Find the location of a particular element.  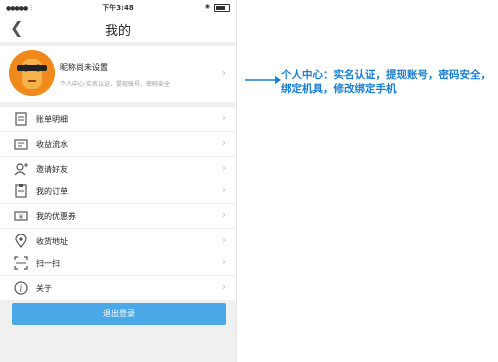

menu-item-label: 我的订单 is located at coordinates (52, 191).